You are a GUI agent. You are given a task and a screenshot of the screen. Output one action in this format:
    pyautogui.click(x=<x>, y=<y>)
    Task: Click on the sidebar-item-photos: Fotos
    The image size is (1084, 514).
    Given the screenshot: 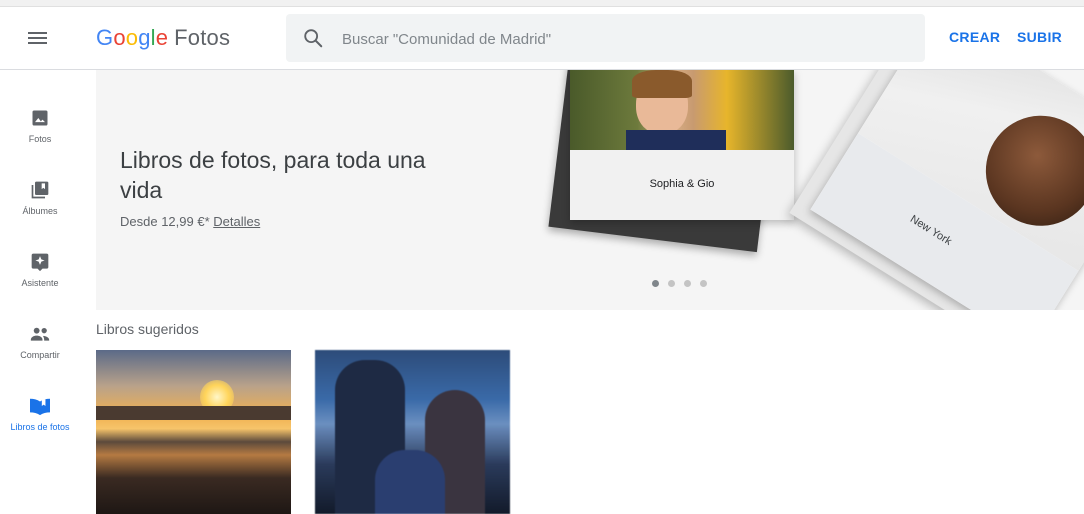 What is the action you would take?
    pyautogui.click(x=40, y=141)
    